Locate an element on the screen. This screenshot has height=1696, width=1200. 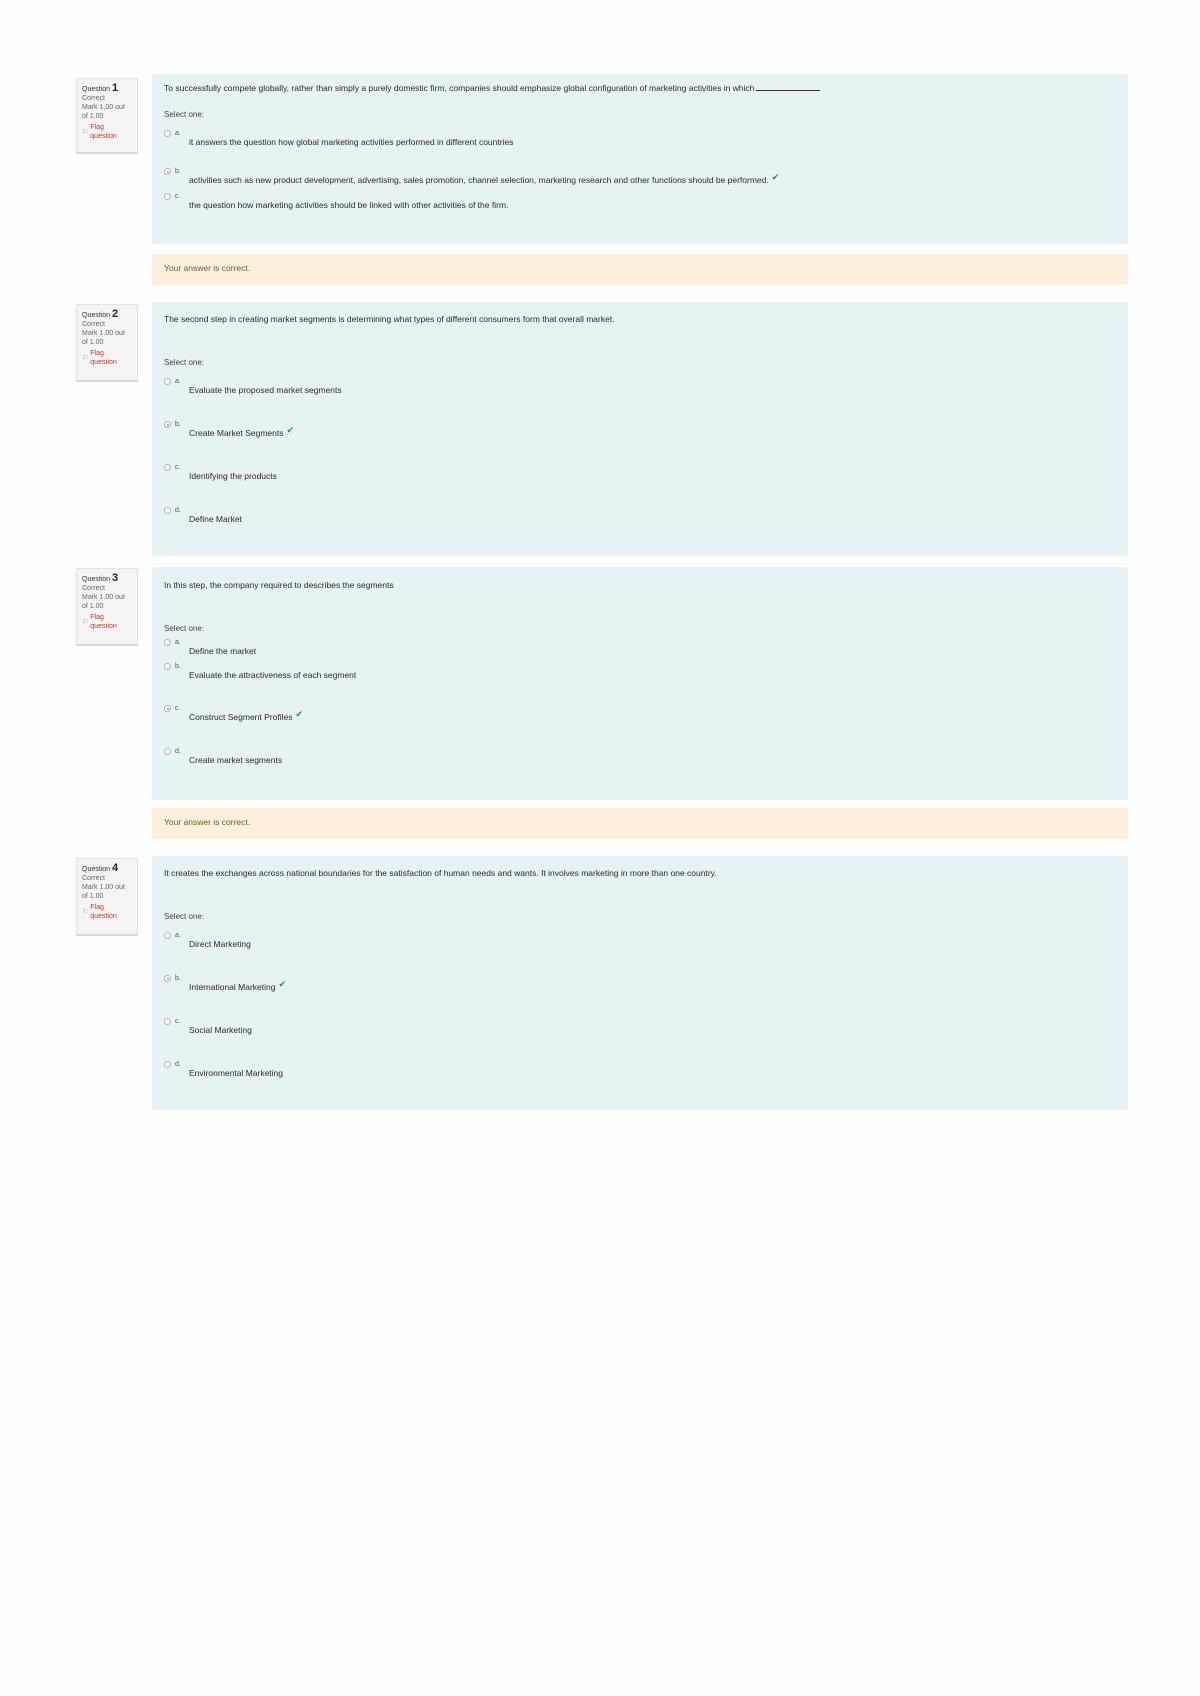
answer-option: d. Create market segments is located at coordinates (223, 756).